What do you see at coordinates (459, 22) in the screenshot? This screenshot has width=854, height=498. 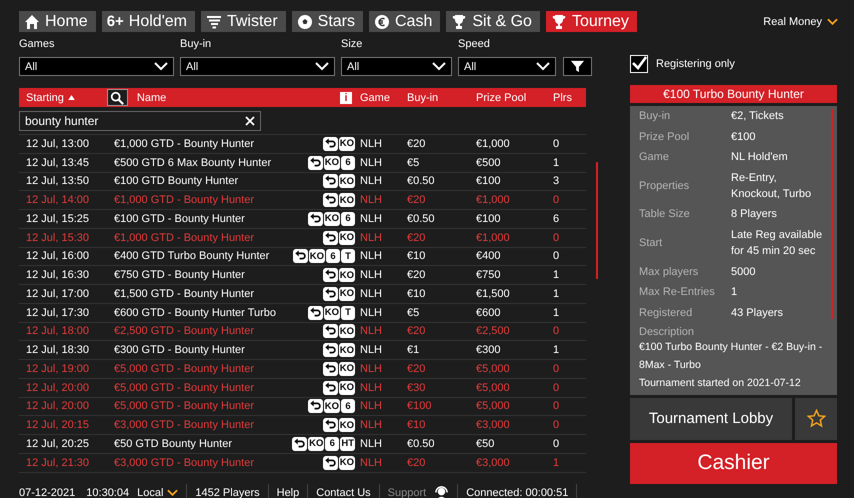 I see `trophy-icon` at bounding box center [459, 22].